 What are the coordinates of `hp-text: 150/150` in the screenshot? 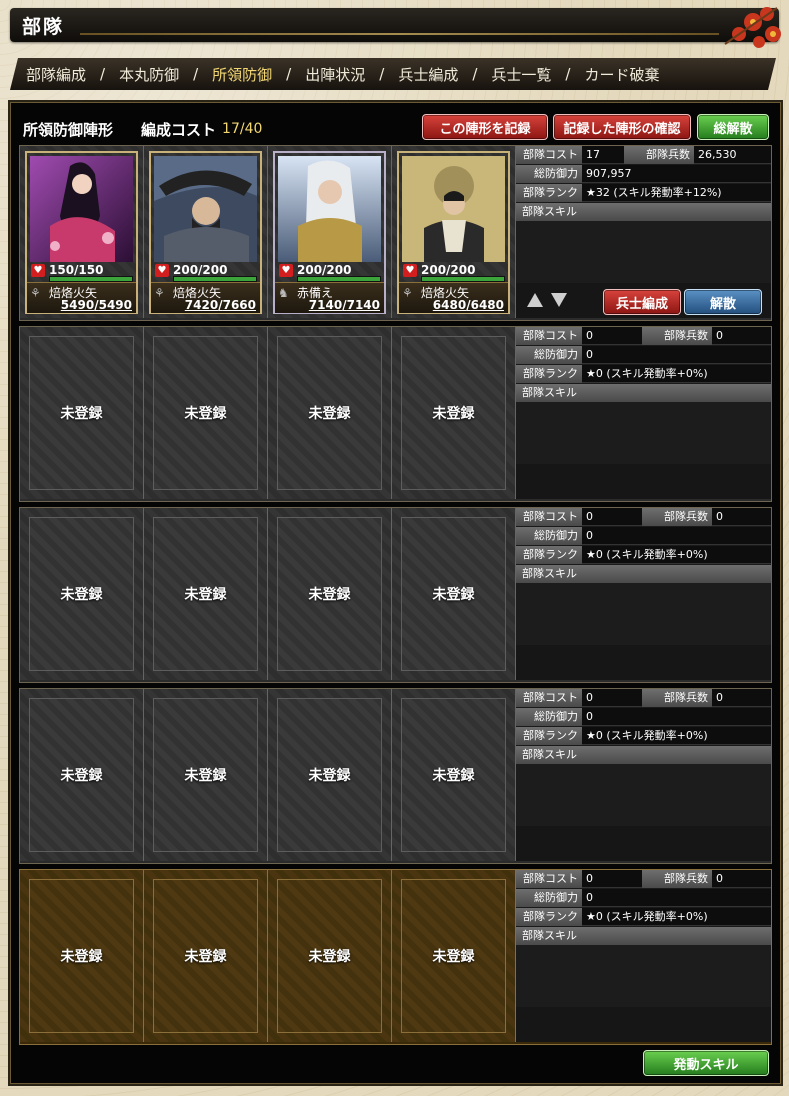 It's located at (76, 270).